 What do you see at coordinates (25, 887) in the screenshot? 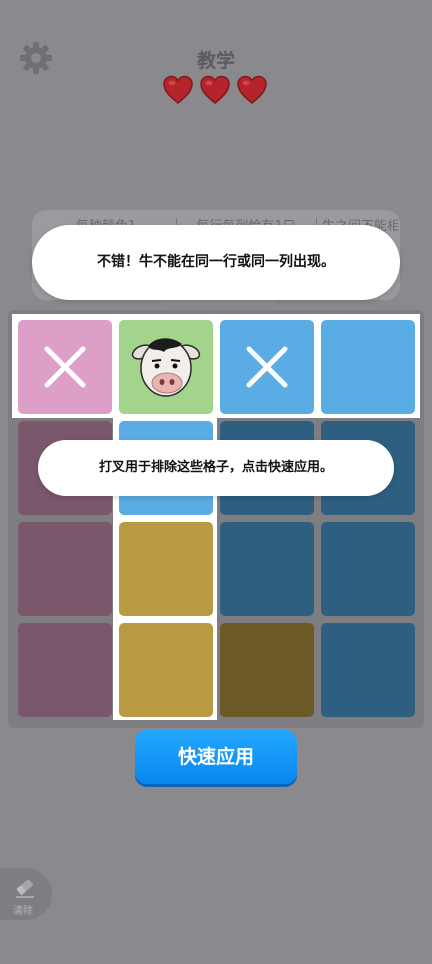
I see `eraser-icon` at bounding box center [25, 887].